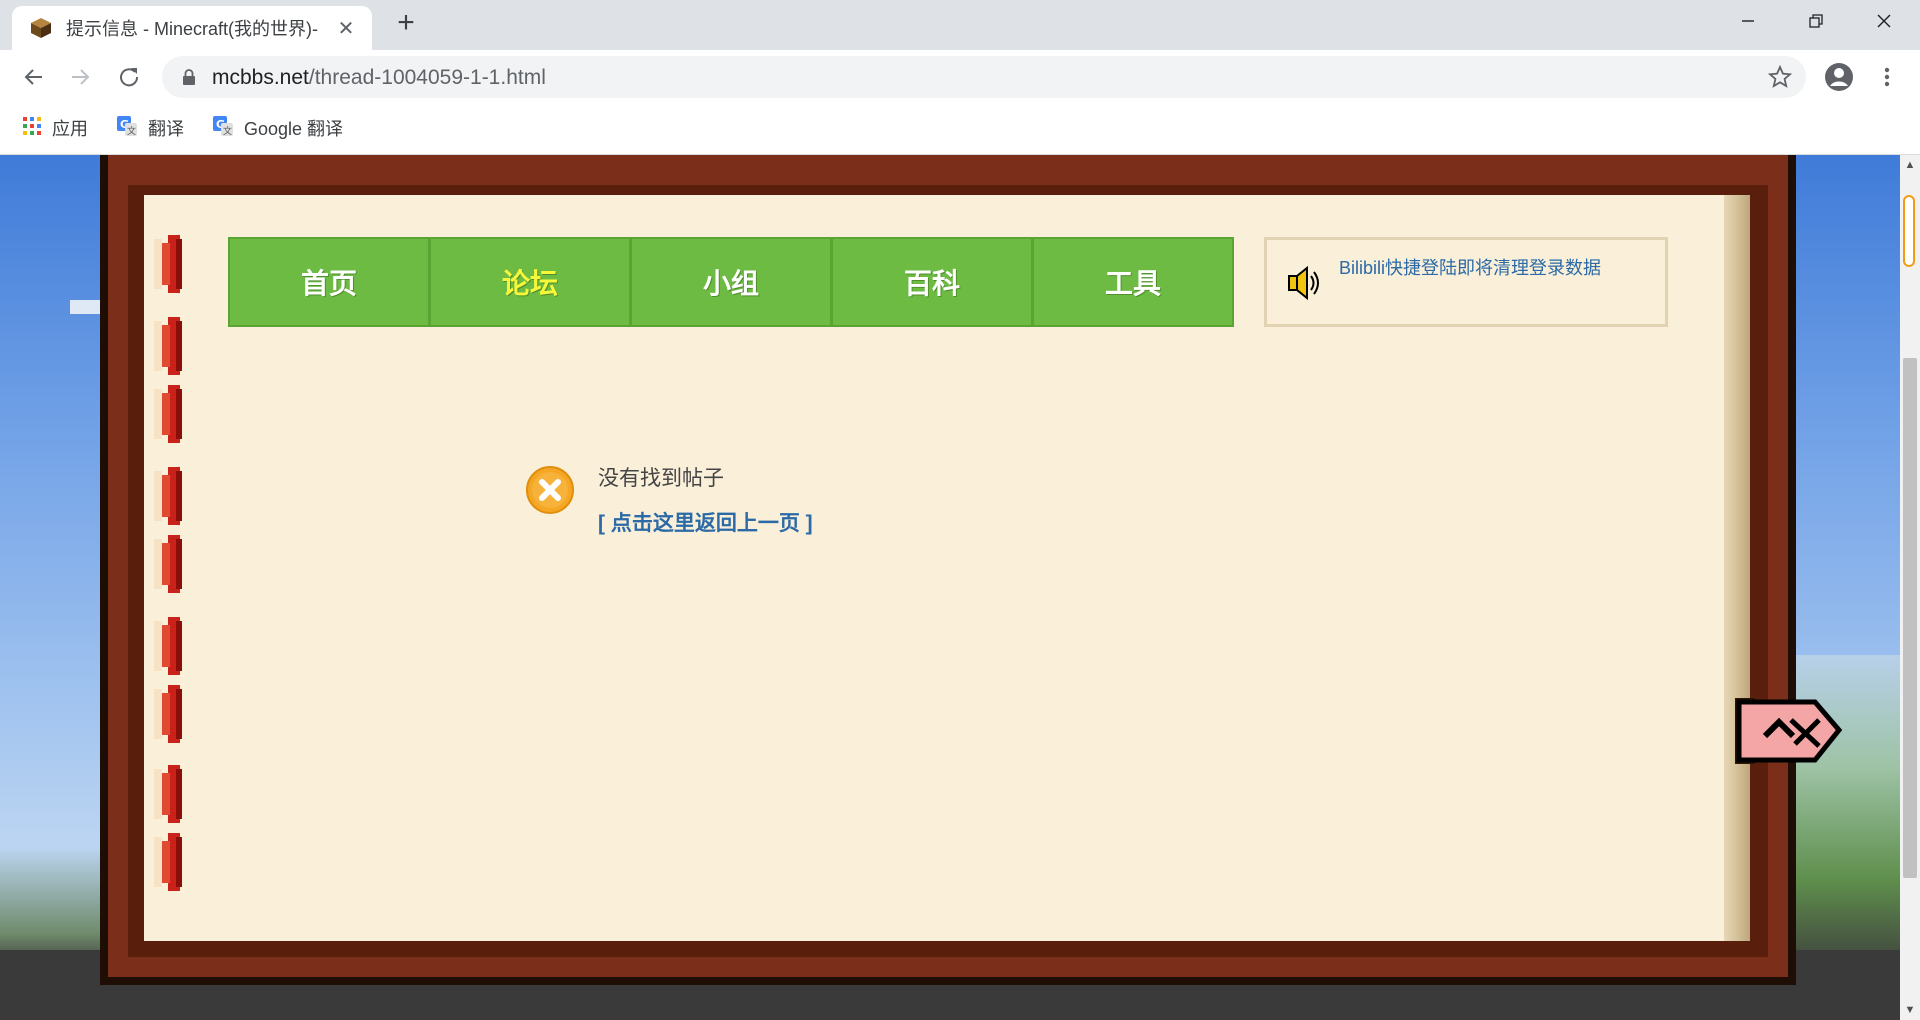  I want to click on address-bar: mcbbs.net/thread-1004059-1-1.html, so click(984, 77).